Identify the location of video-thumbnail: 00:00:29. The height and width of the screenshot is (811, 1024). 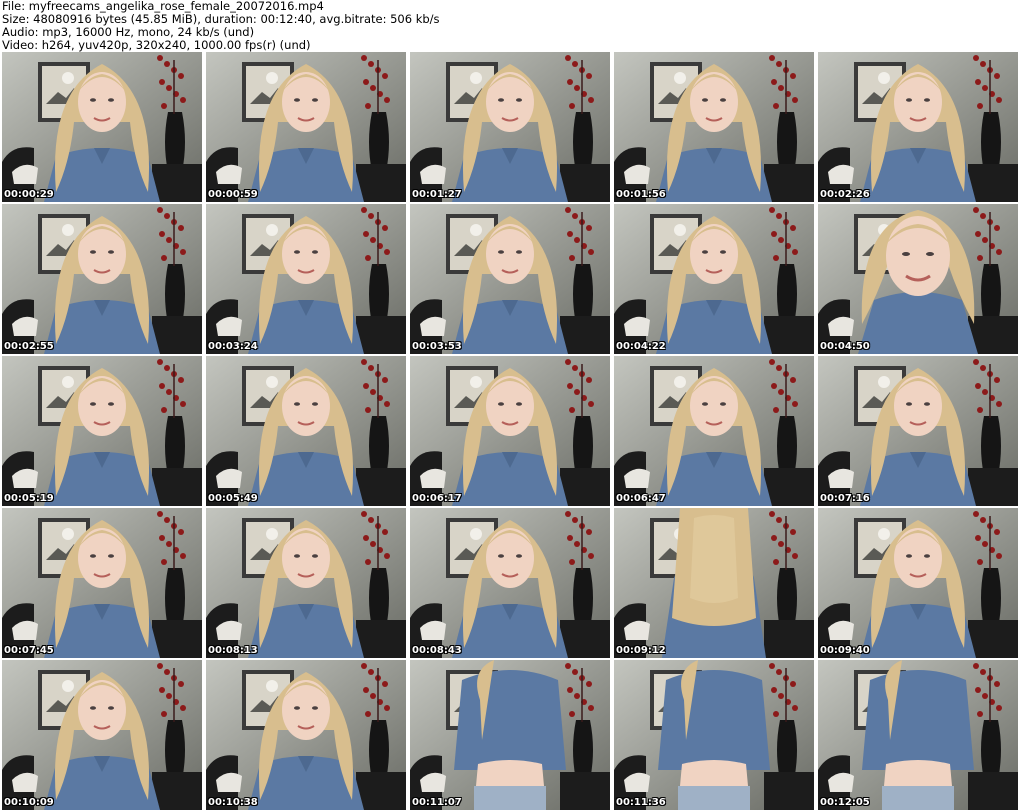
(102, 127).